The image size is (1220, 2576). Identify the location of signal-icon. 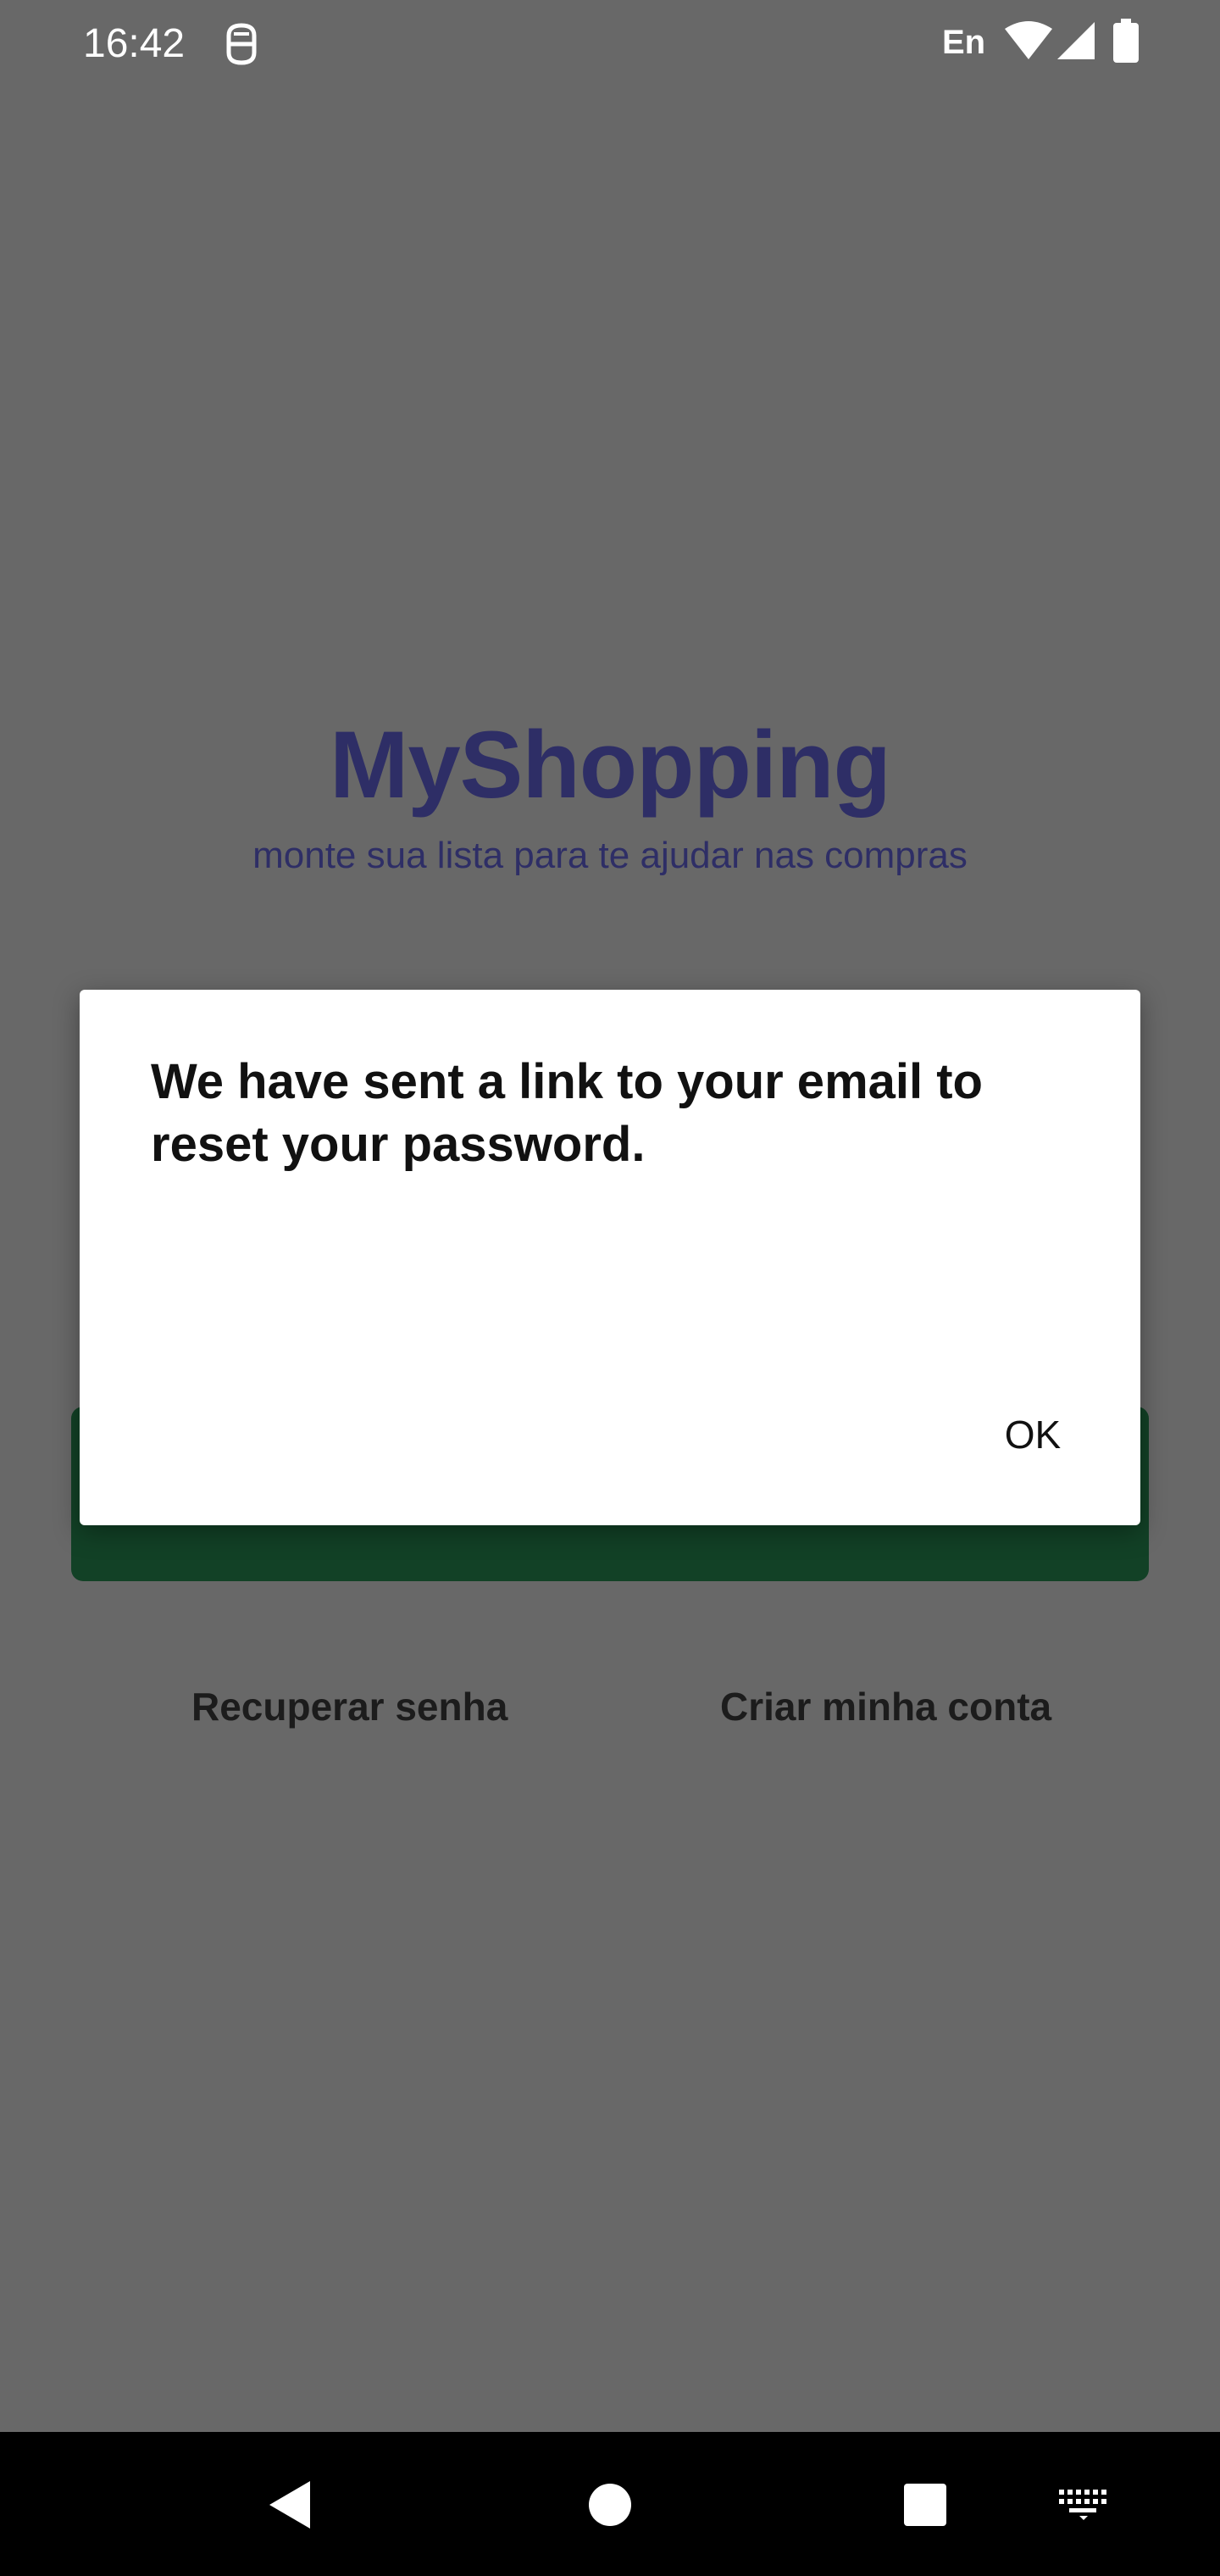
(1076, 40).